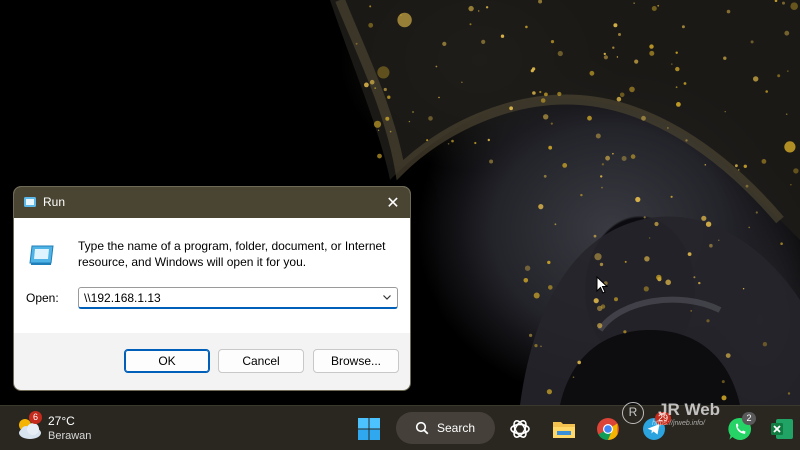  Describe the element at coordinates (35, 417) in the screenshot. I see `weather-badge: 6` at that location.